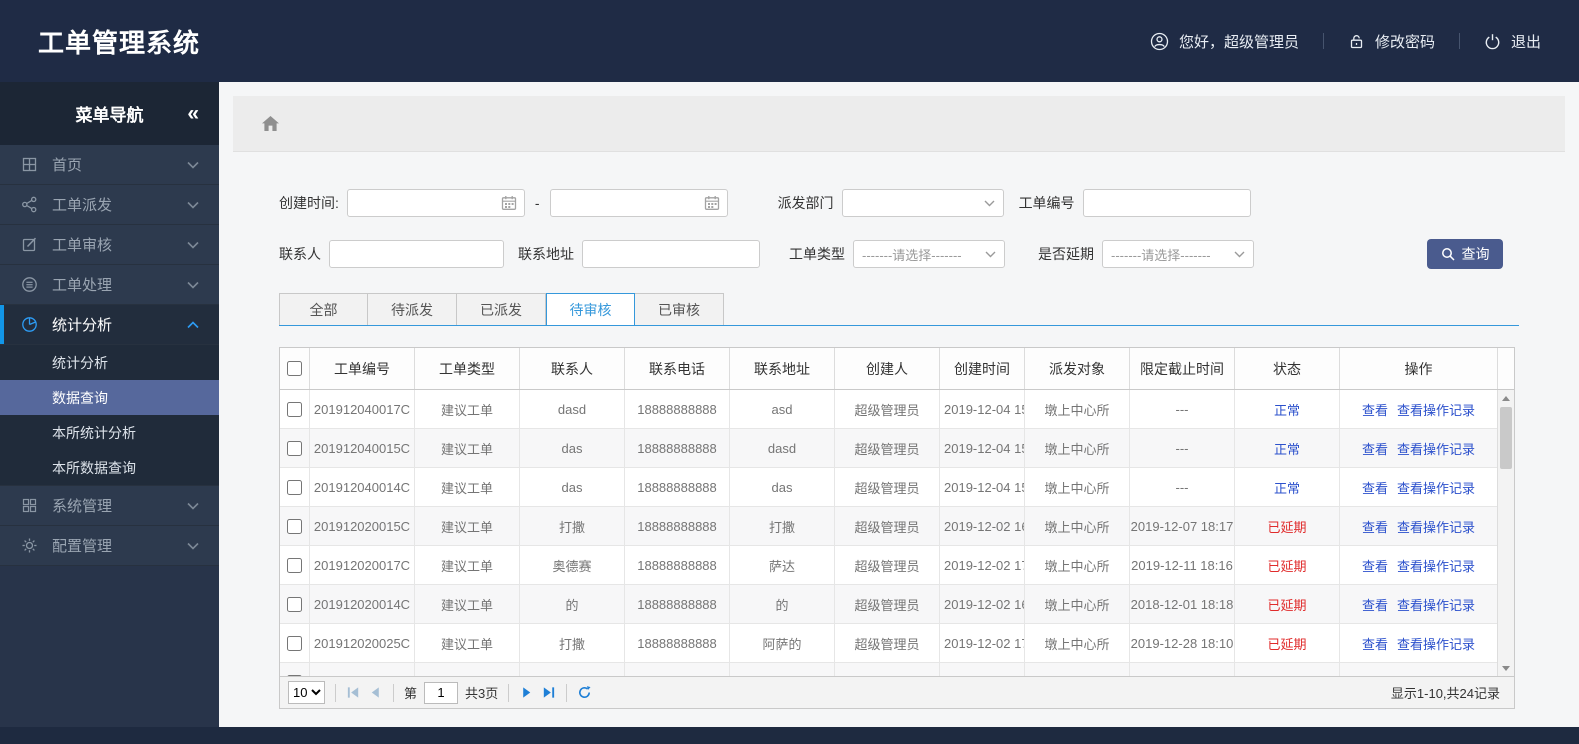  Describe the element at coordinates (501, 309) in the screenshot. I see `tab-dispatched: 已派发` at that location.